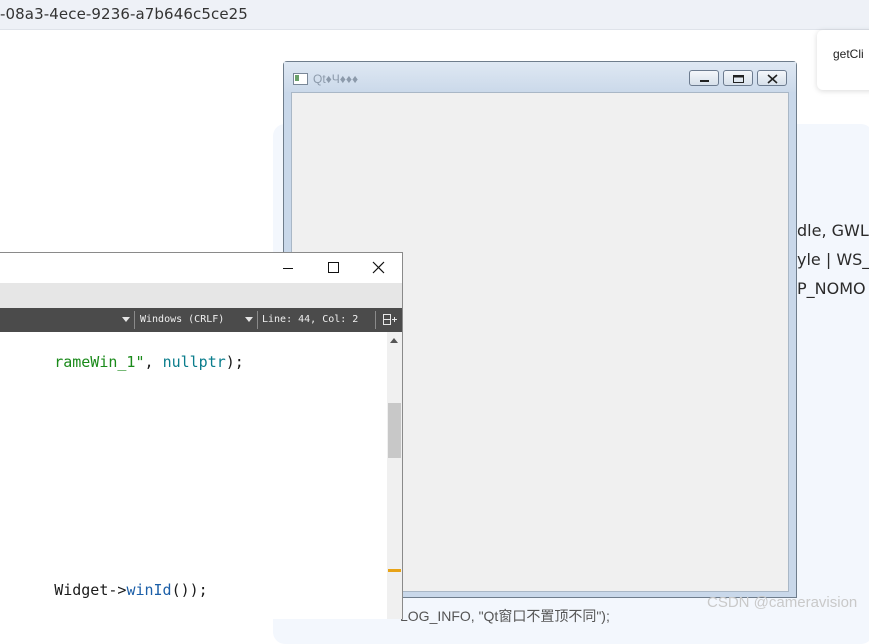  I want to click on maximize-icon, so click(333, 267).